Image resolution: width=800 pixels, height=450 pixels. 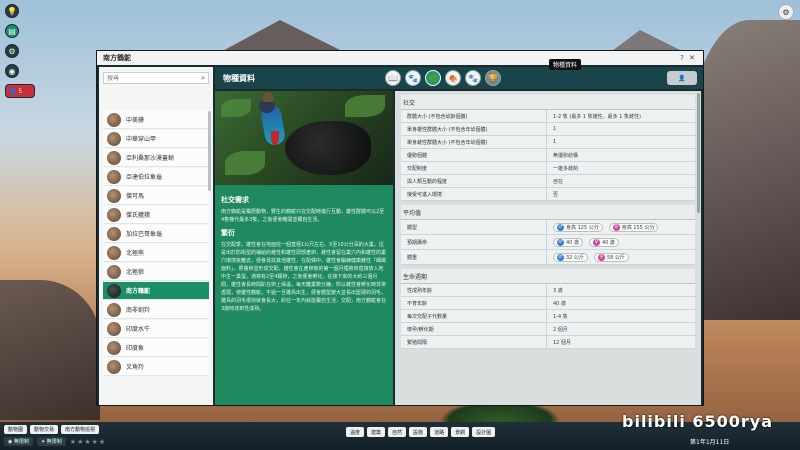 I want to click on book-icon: 📖, so click(x=393, y=78).